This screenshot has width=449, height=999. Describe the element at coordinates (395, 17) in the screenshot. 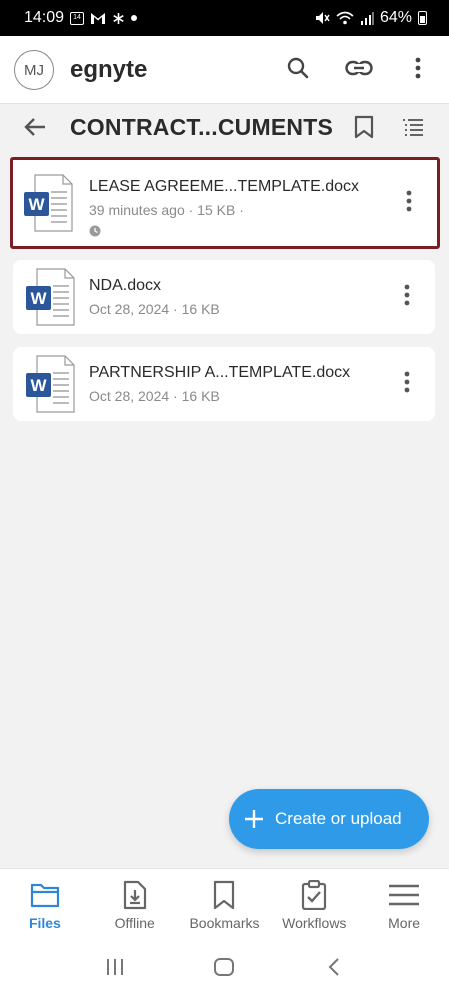

I see `battery-percent: 64%` at that location.